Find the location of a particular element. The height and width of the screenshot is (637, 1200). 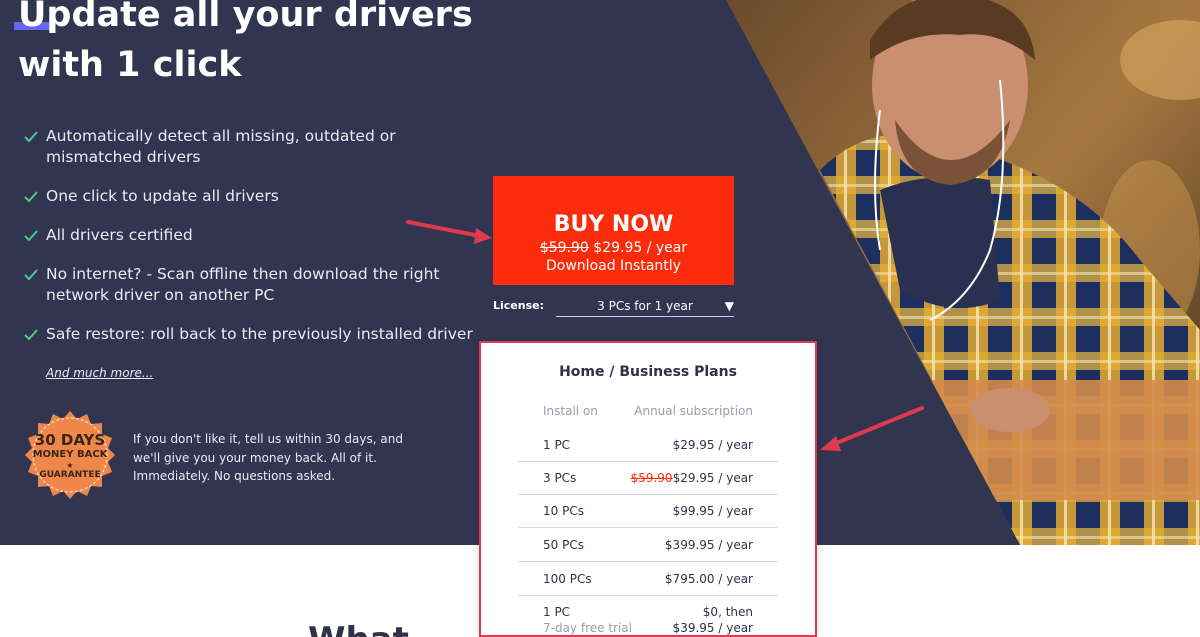

column-annual-subscription: Annual subscription is located at coordinates (693, 411).